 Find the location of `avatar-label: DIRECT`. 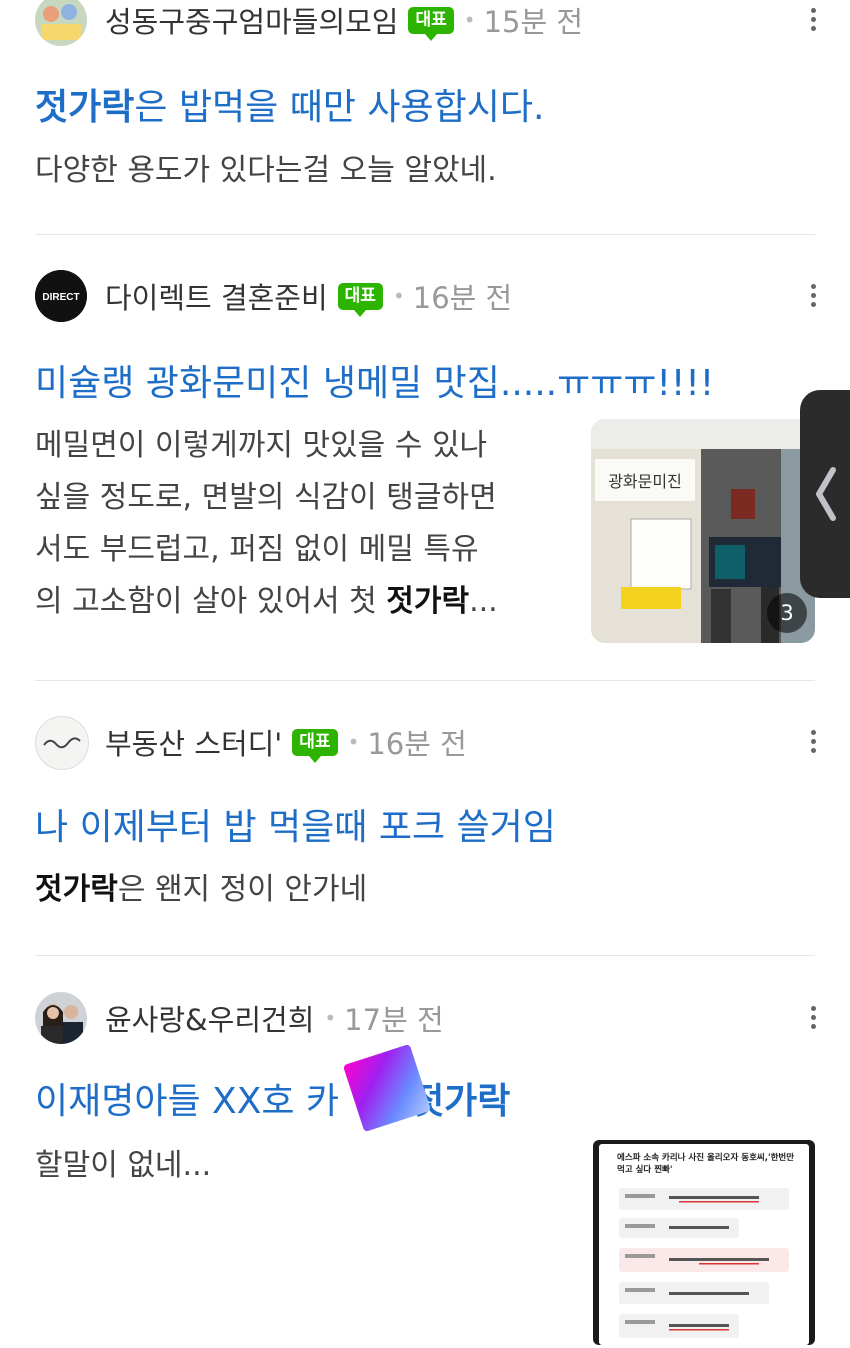

avatar-label: DIRECT is located at coordinates (60, 297).